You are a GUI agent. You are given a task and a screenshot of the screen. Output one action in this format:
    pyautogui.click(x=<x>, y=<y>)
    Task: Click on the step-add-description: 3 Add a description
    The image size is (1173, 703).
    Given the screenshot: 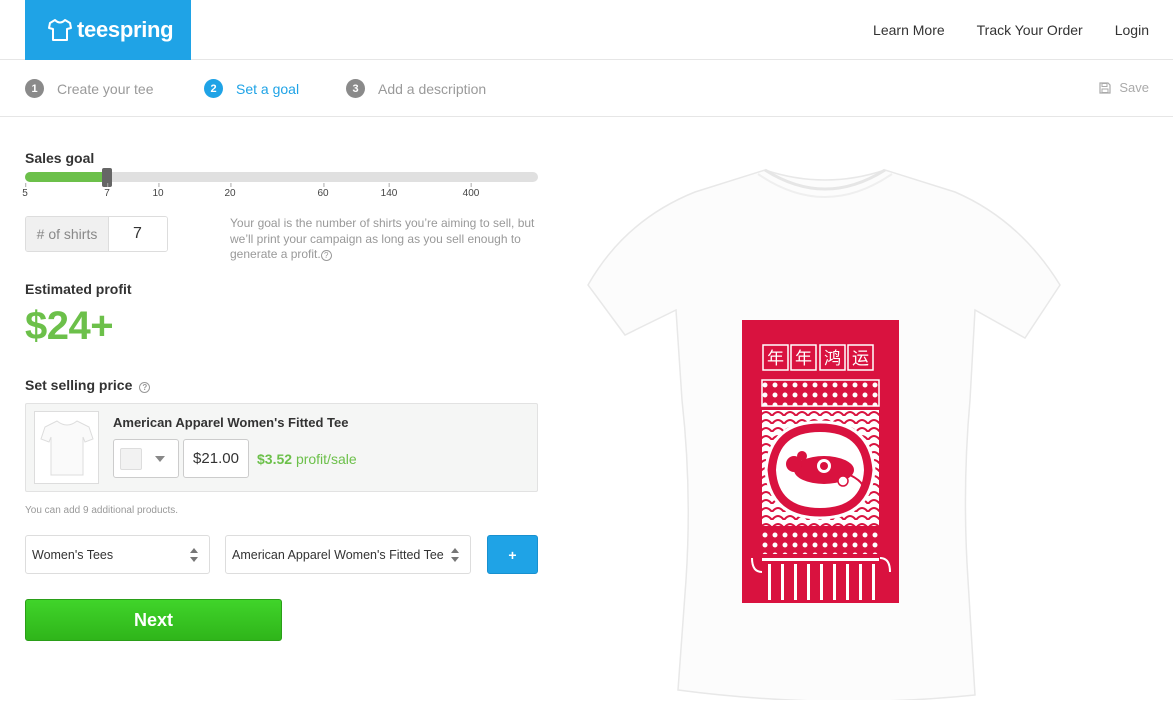 What is the action you would take?
    pyautogui.click(x=416, y=88)
    